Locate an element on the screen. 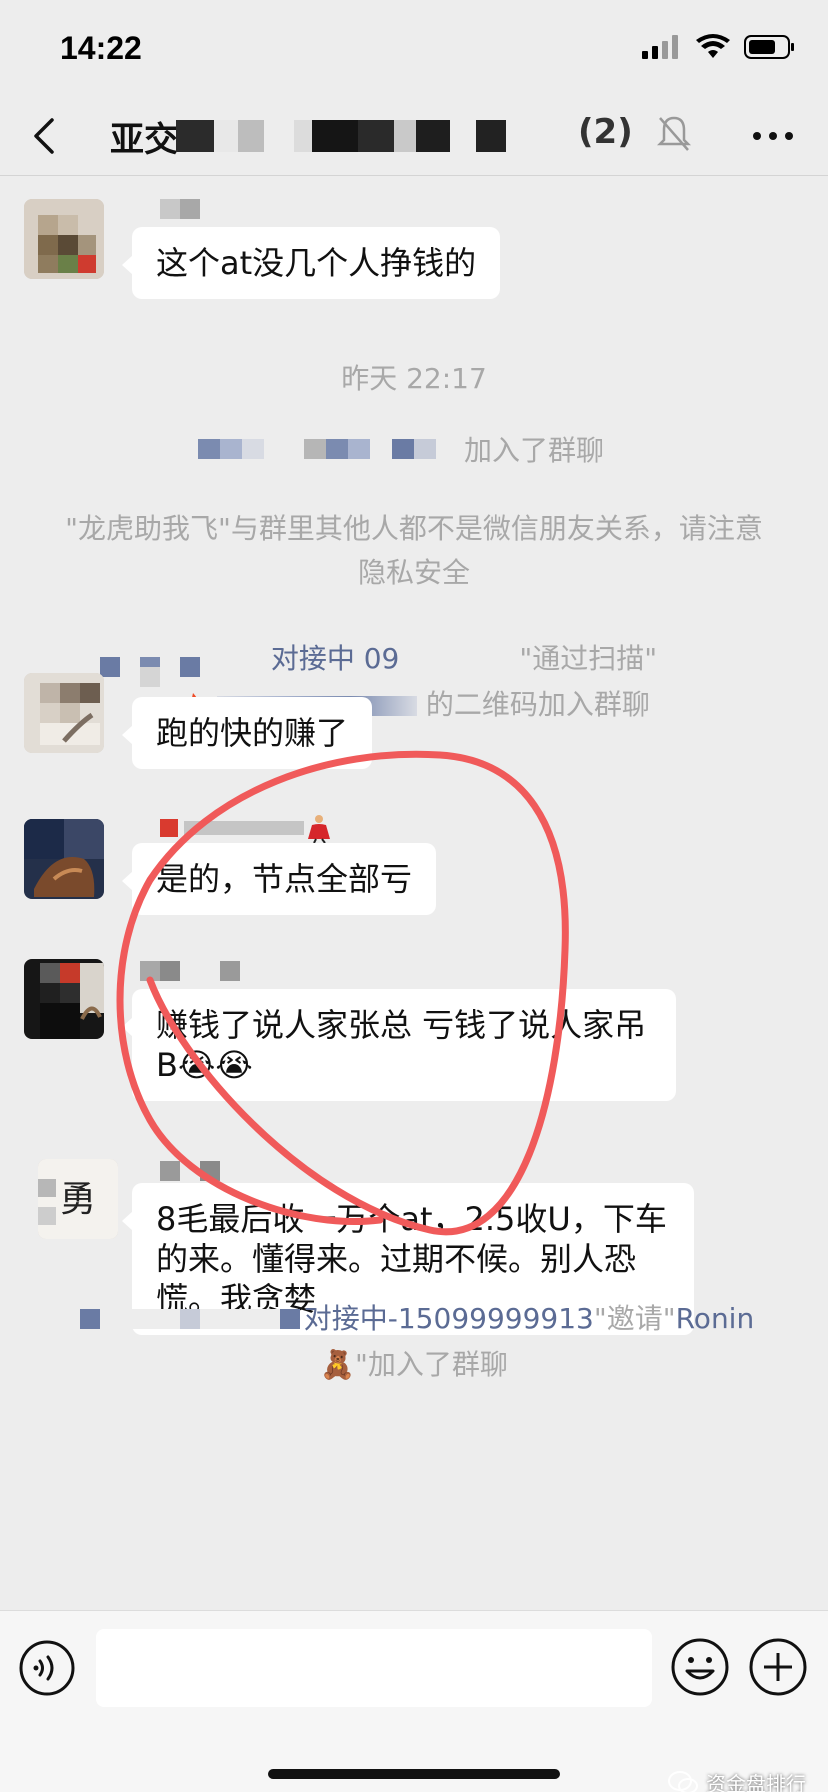 This screenshot has width=828, height=1792. chat-header: 亚交 (2) is located at coordinates (414, 136).